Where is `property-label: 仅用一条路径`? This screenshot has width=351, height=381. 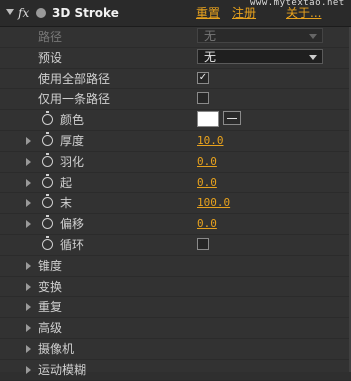 property-label: 仅用一条路径 is located at coordinates (74, 99).